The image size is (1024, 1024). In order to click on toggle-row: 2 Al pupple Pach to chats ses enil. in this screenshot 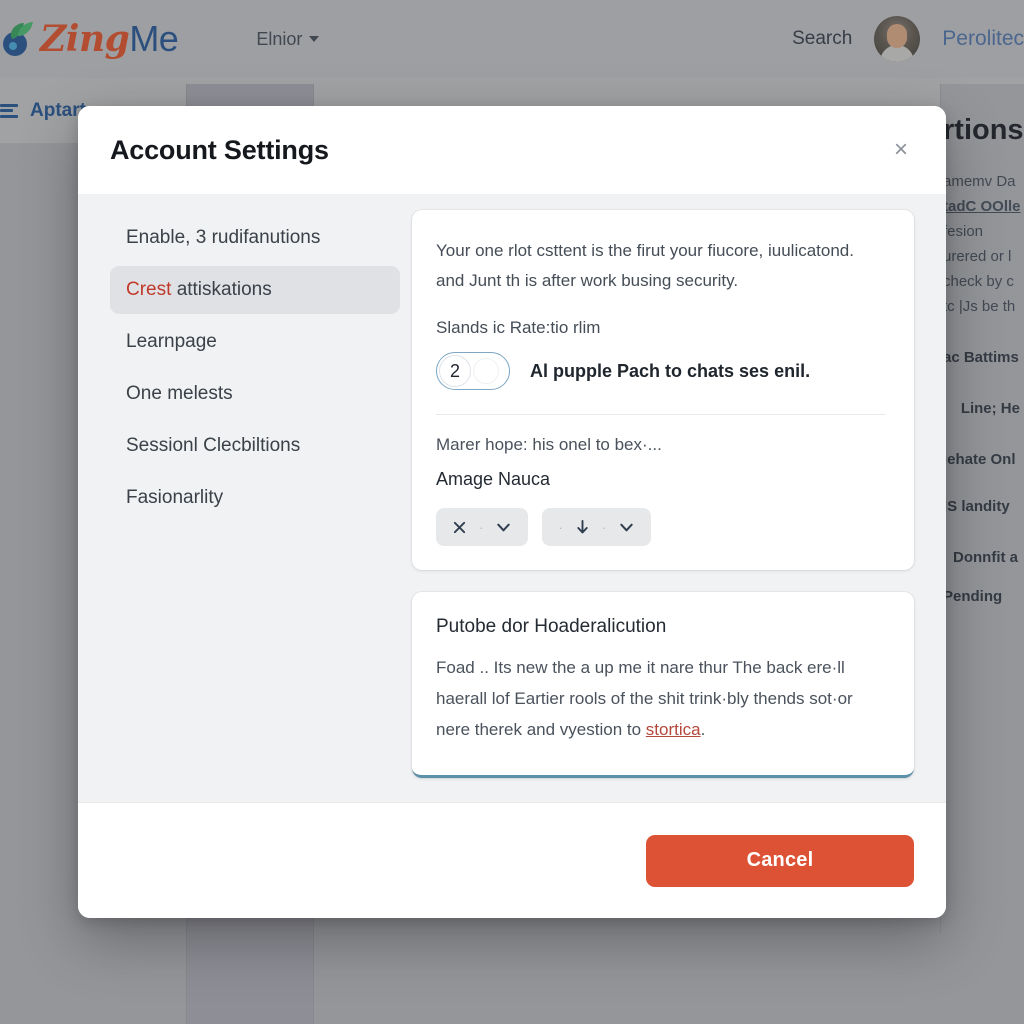, I will do `click(661, 371)`.